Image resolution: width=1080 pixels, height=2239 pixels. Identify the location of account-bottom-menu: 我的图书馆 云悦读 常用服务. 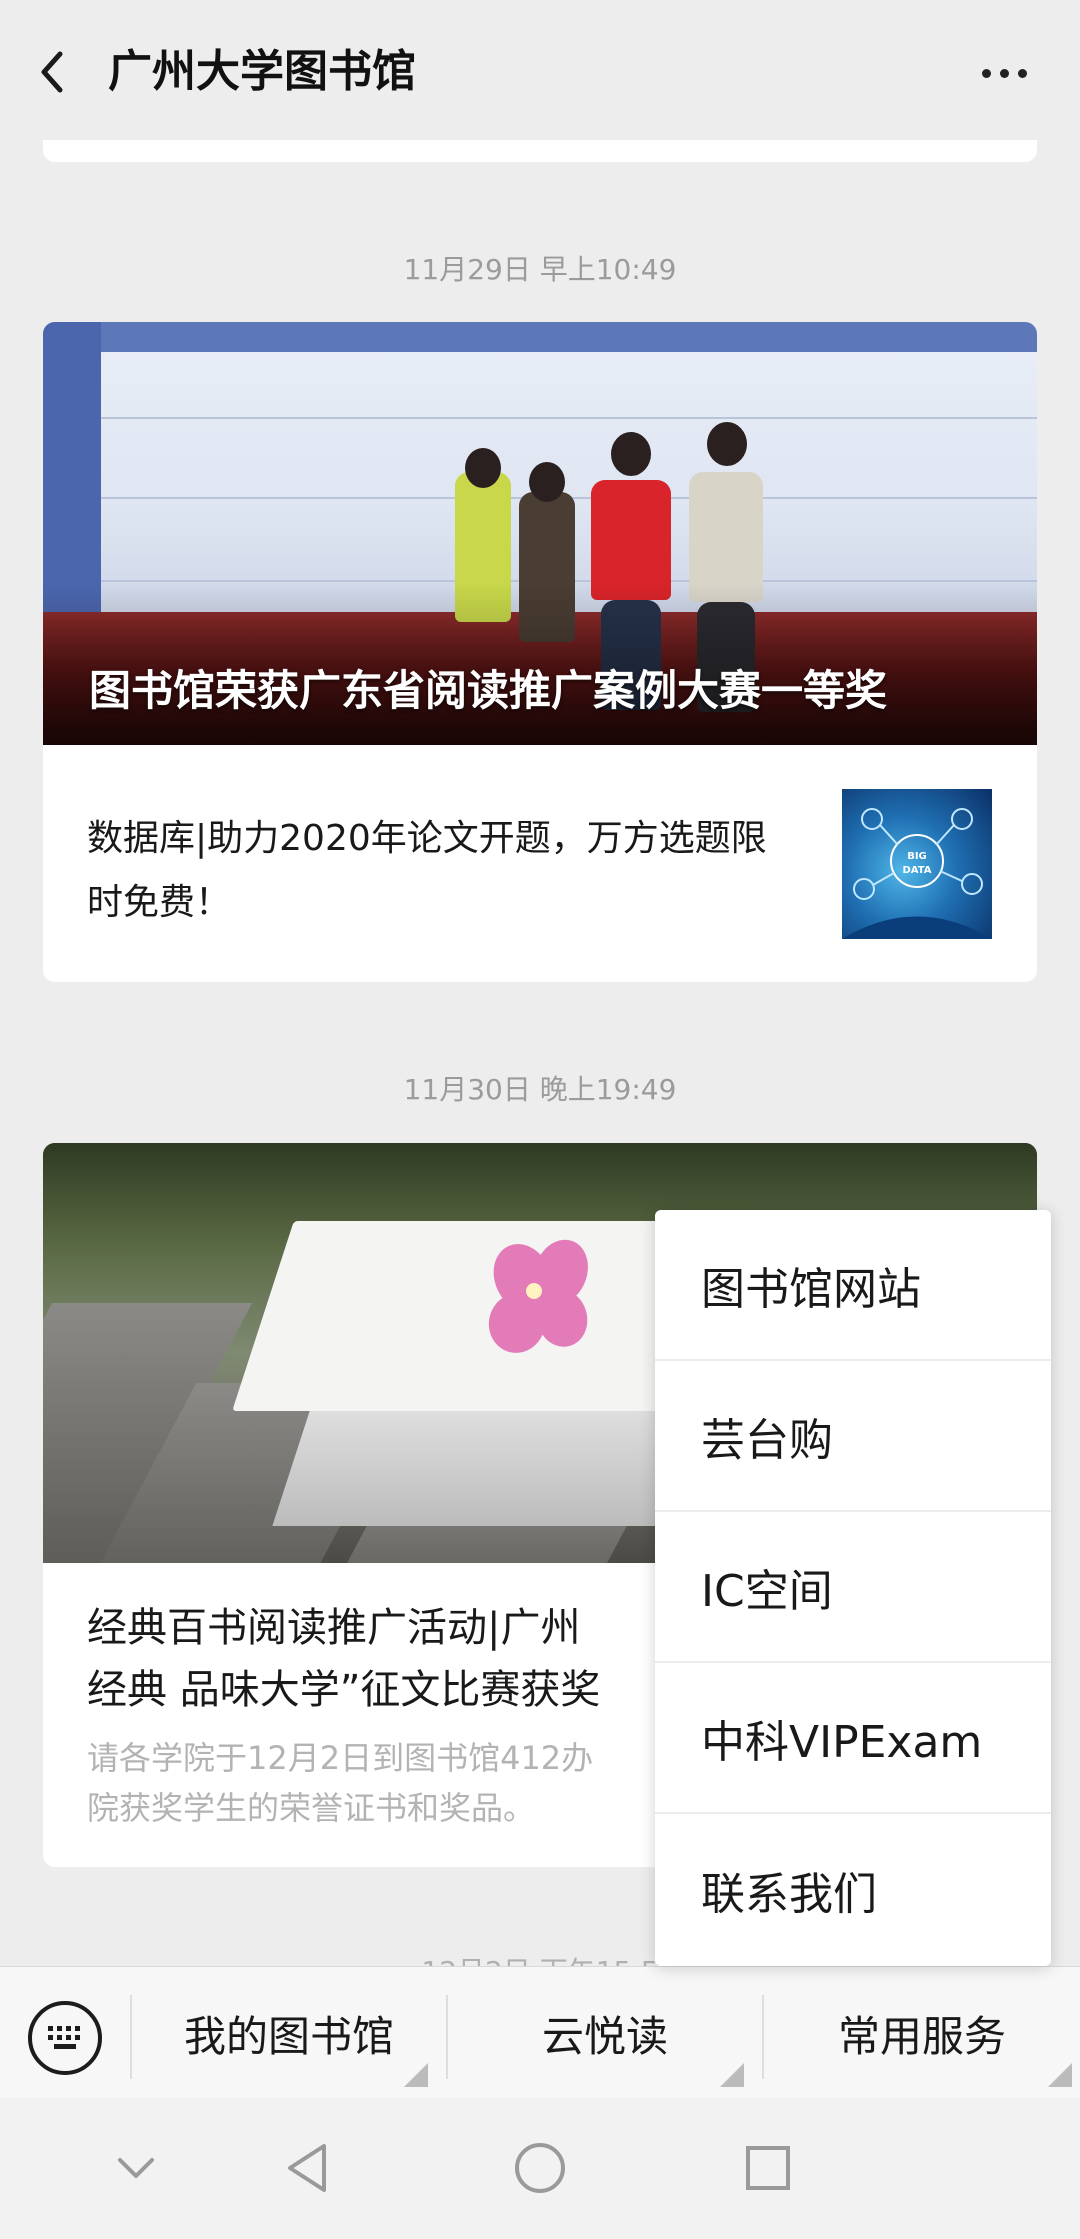
(540, 2032).